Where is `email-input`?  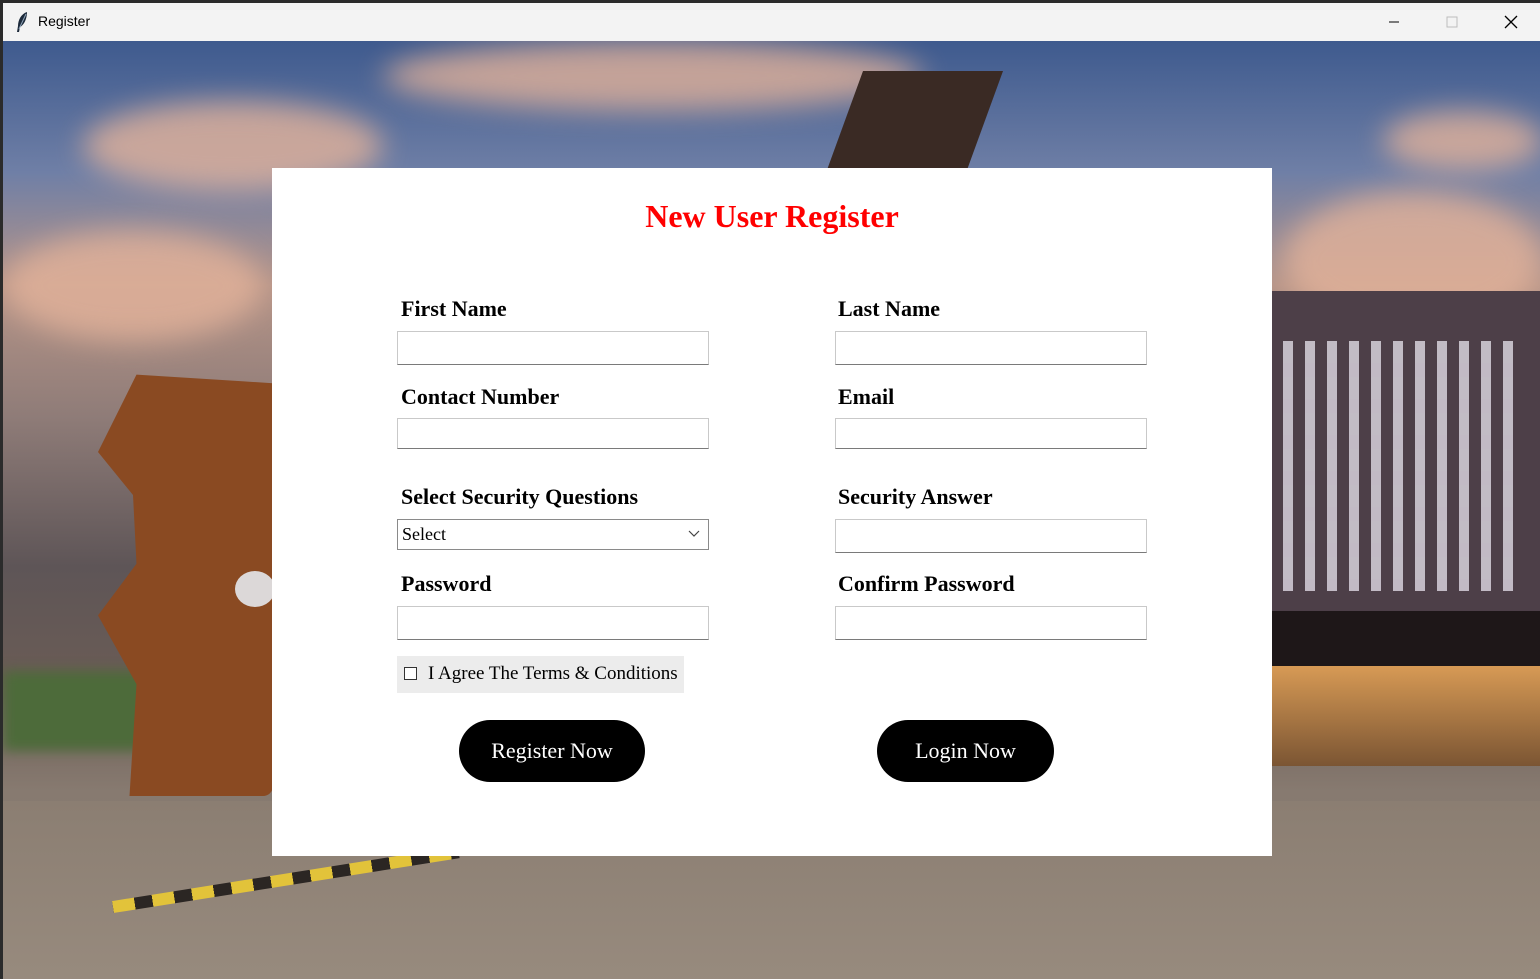 email-input is located at coordinates (991, 433).